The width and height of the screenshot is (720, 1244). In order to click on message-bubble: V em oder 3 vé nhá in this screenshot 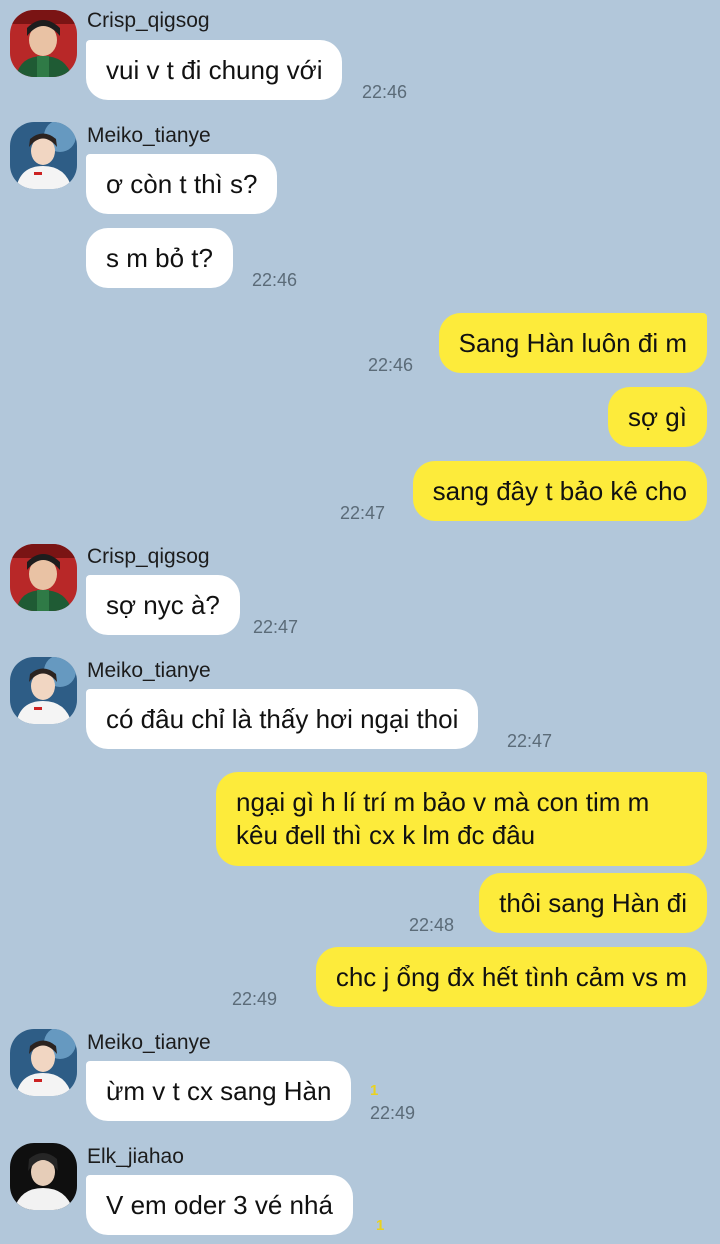, I will do `click(219, 1205)`.